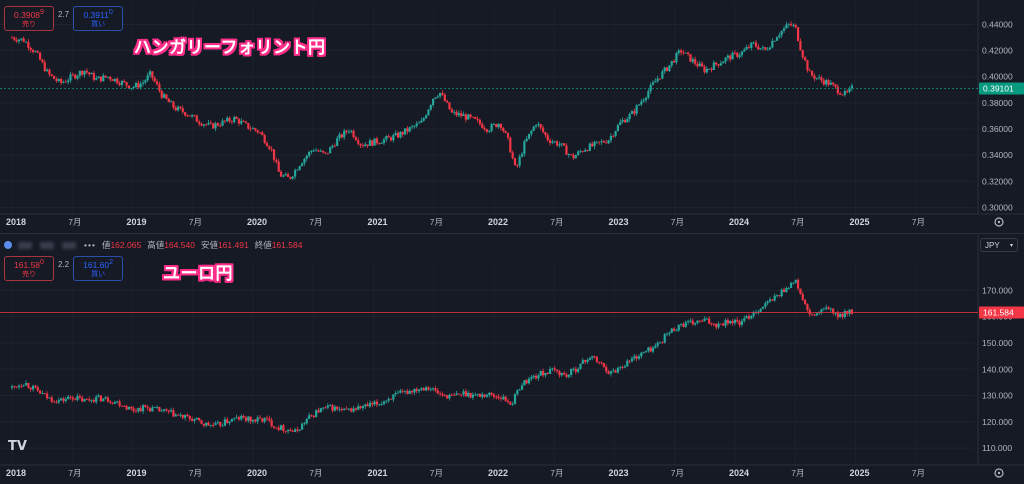  Describe the element at coordinates (27, 14) in the screenshot. I see `hufjpy-sell-price: 0.3908` at that location.